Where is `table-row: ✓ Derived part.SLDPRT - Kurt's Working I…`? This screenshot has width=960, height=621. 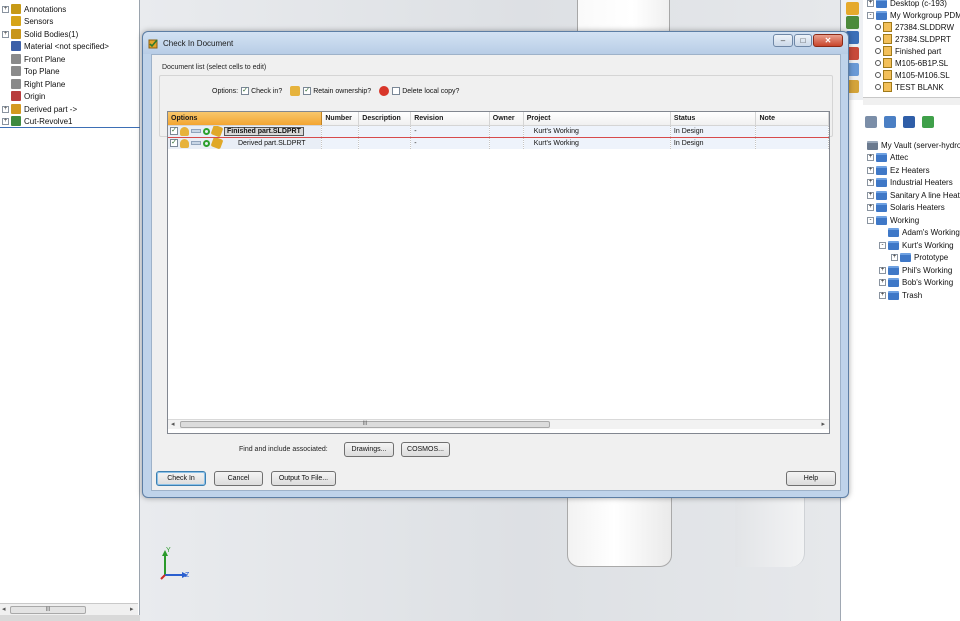
table-row: ✓ Derived part.SLDPRT - Kurt's Working I… is located at coordinates (498, 143).